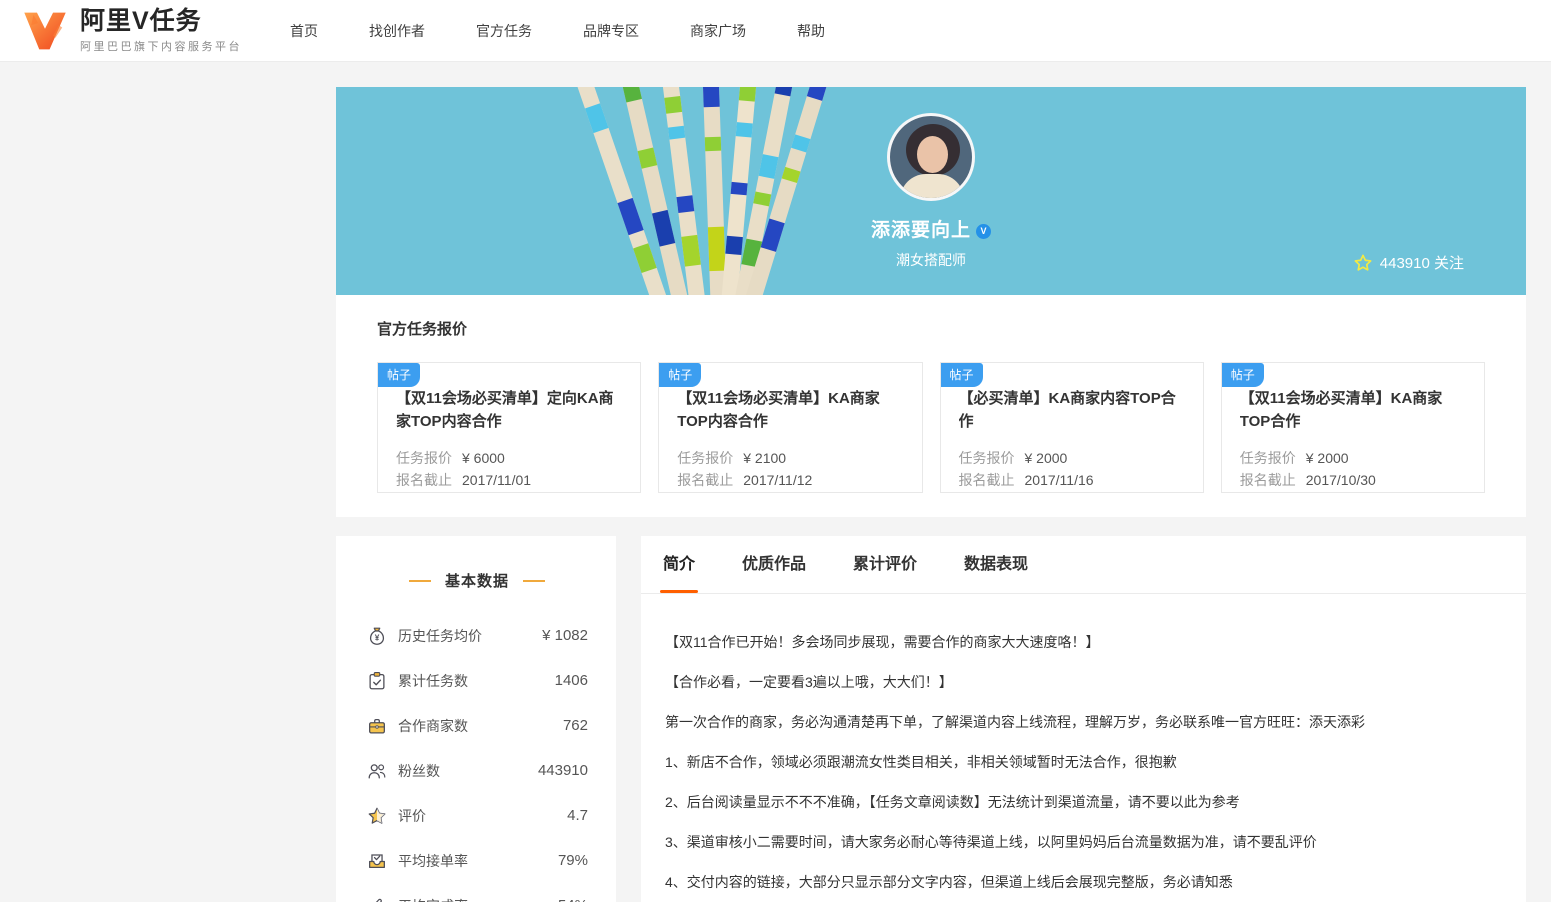  I want to click on accept-rate-icon, so click(377, 860).